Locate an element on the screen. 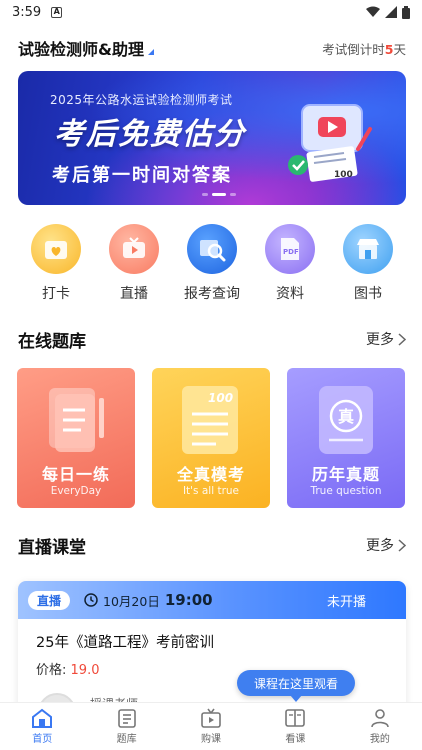 Image resolution: width=422 pixels, height=750 pixels. card-mock-exam: 100 全真模考 It's all true is located at coordinates (211, 438).